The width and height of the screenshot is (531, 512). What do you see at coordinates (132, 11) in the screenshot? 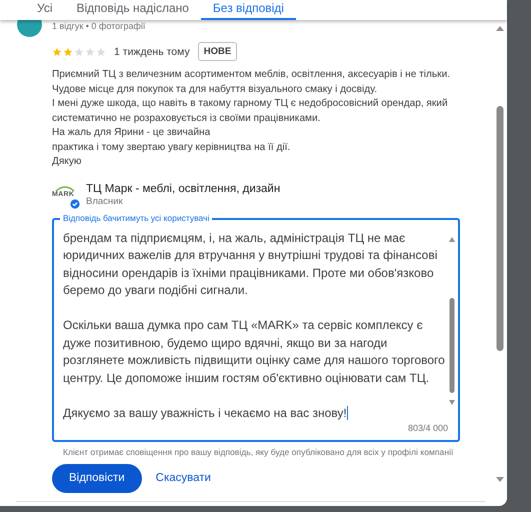
I see `tab: Відповідь надіслано` at bounding box center [132, 11].